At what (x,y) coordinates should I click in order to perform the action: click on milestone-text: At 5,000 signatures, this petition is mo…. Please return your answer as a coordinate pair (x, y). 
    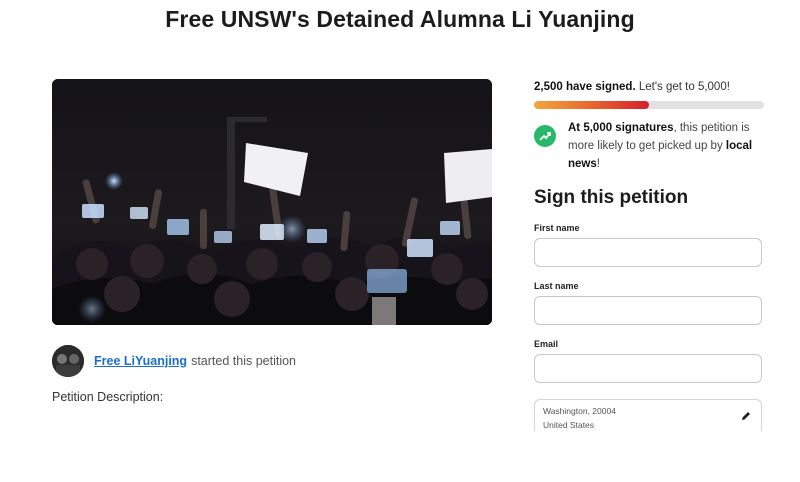
    Looking at the image, I should click on (666, 146).